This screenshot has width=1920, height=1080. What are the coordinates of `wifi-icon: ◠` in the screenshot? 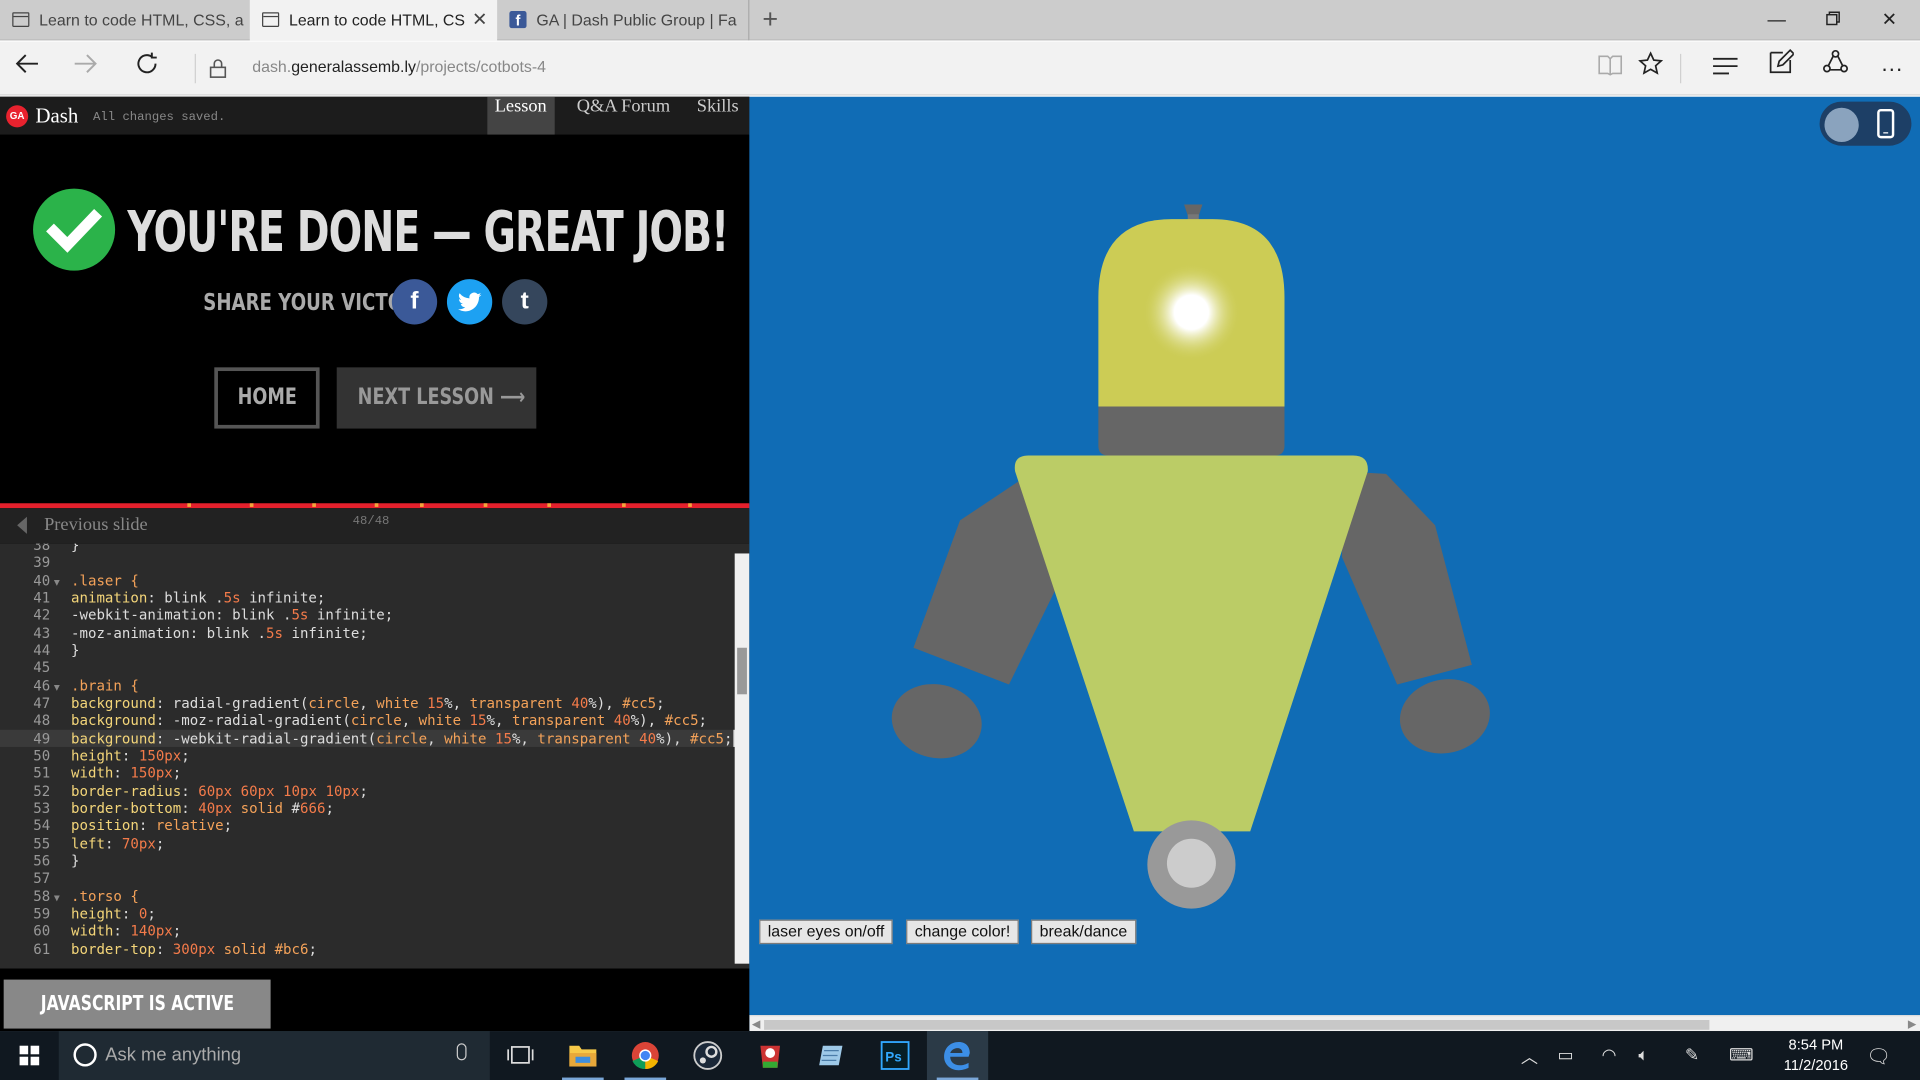 It's located at (1609, 1054).